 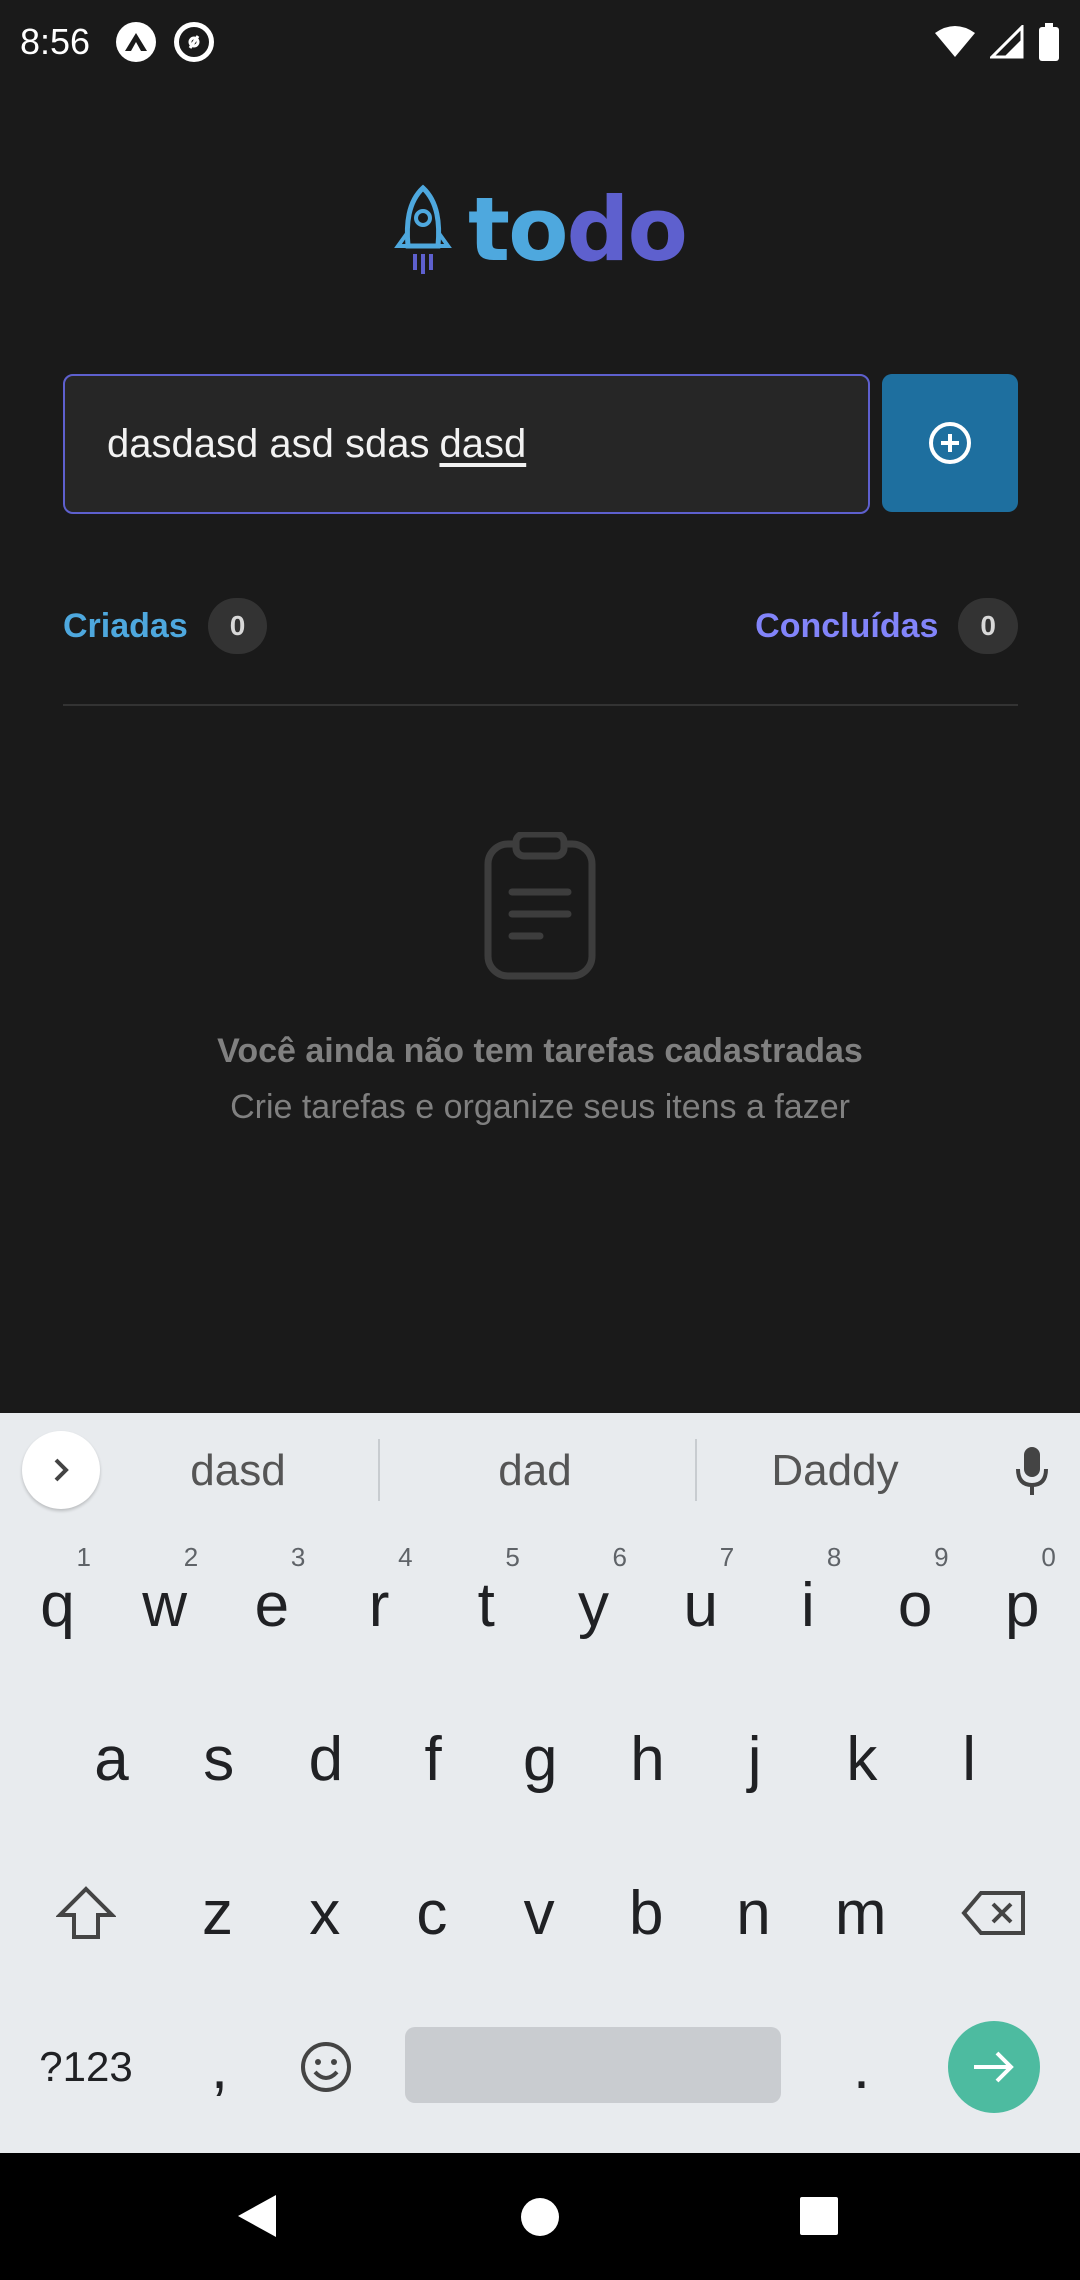 I want to click on new-task-row: dasdasd asd sdas dasd, so click(x=540, y=444).